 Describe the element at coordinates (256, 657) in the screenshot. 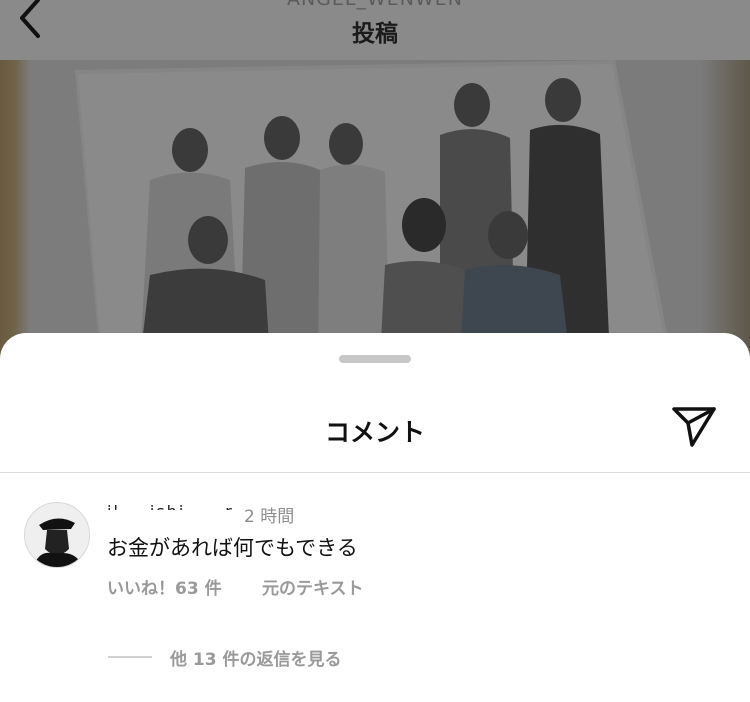

I see `view-replies-link: 他 13 件の返信を見る` at that location.